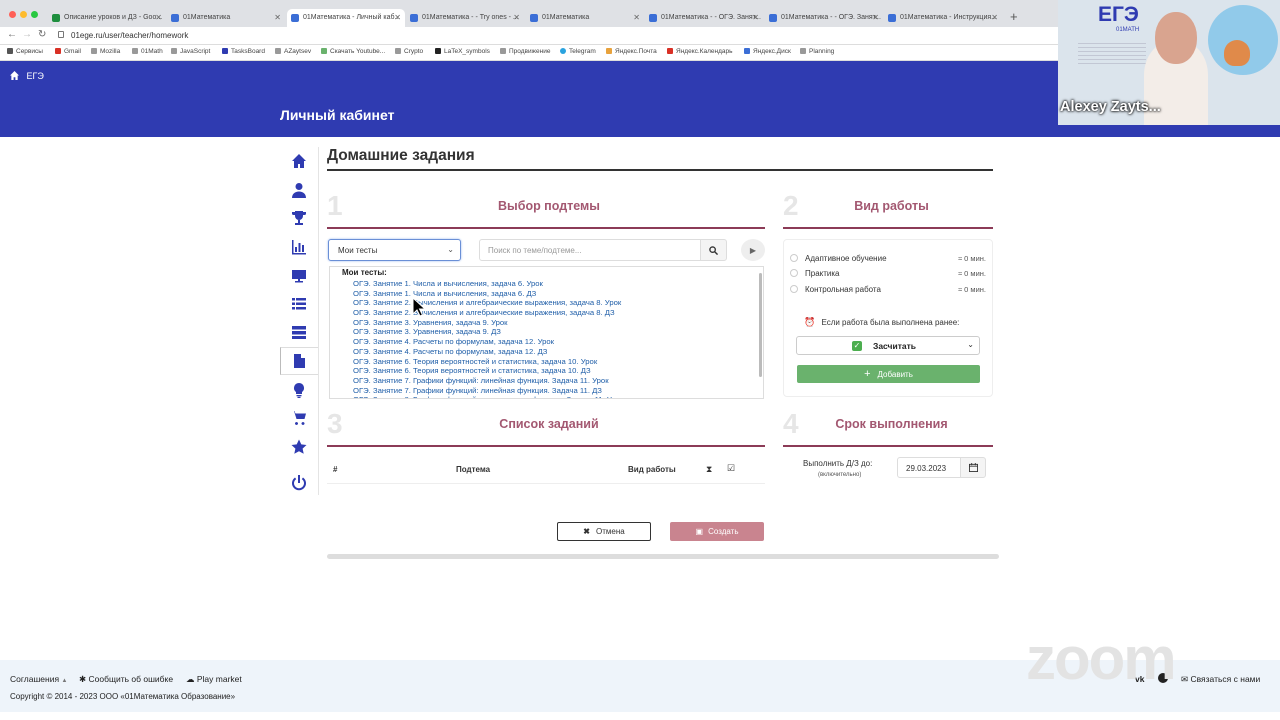 This screenshot has height=720, width=1280. I want to click on browser-tab: 01Математика - Инструкция... ✕, so click(943, 18).